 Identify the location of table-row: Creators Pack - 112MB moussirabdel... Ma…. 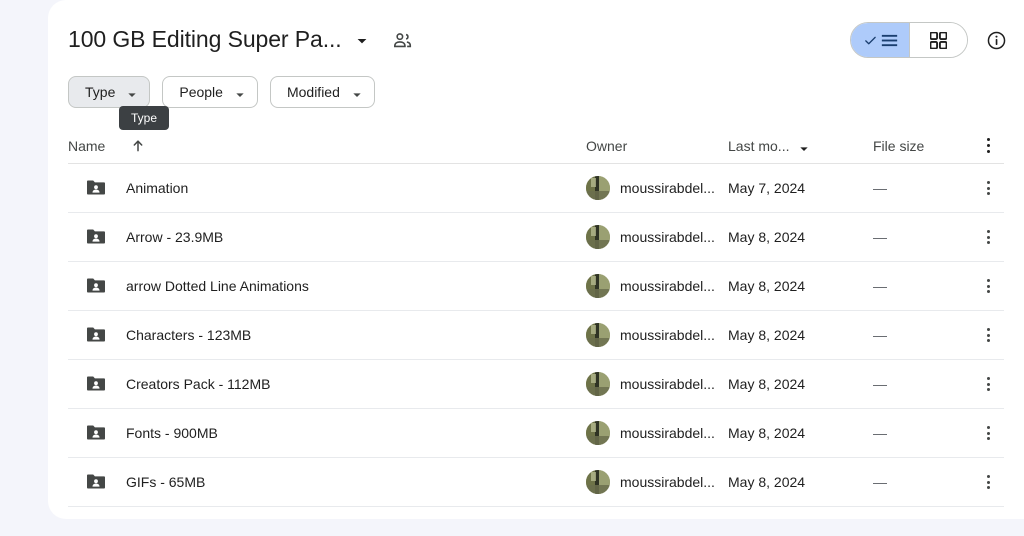
(536, 384).